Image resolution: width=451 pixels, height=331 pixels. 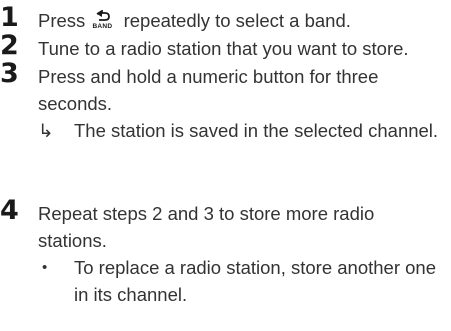 I want to click on result-arrow-icon: ↳, so click(x=46, y=130).